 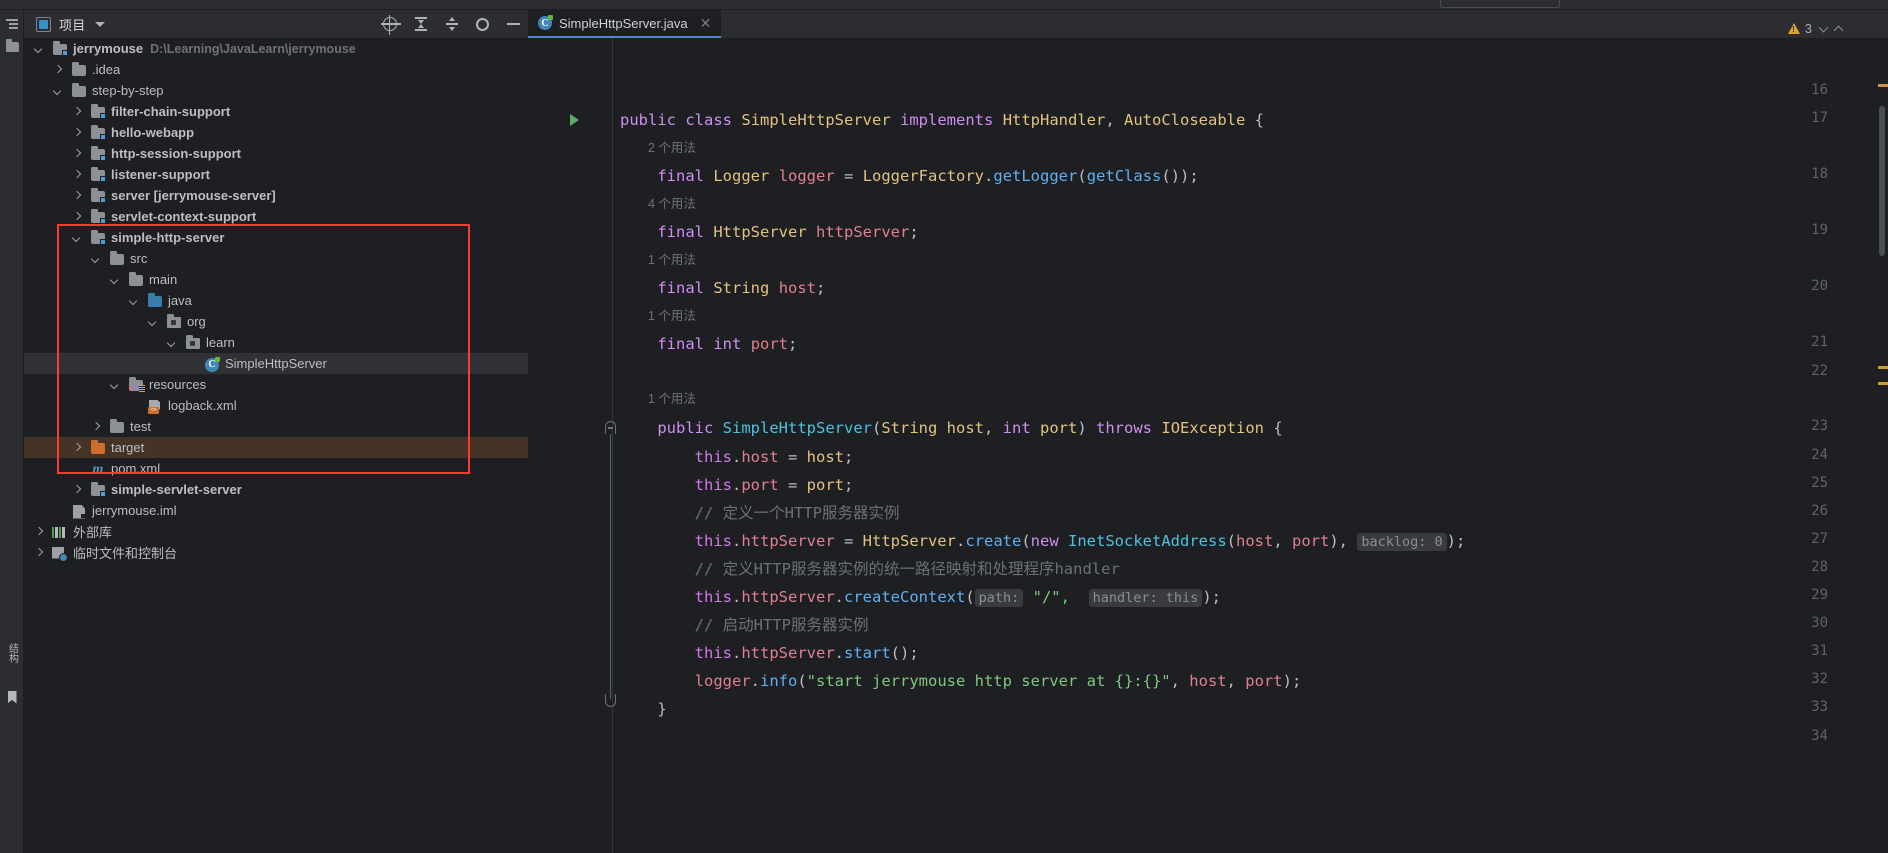 What do you see at coordinates (276, 195) in the screenshot?
I see `tree-node-server-jerrymouse-server-: server [jerrymouse-server]` at bounding box center [276, 195].